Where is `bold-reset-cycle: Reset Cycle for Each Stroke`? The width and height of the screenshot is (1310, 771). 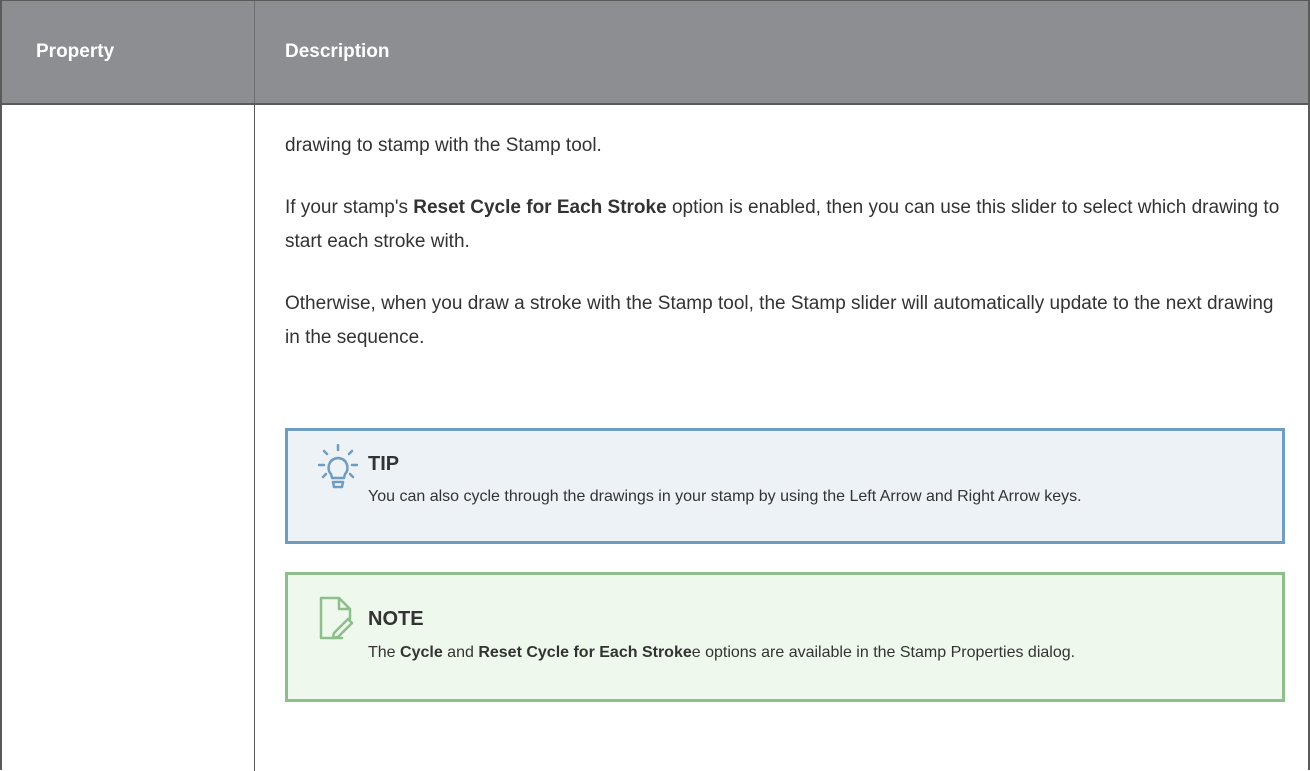 bold-reset-cycle: Reset Cycle for Each Stroke is located at coordinates (585, 652).